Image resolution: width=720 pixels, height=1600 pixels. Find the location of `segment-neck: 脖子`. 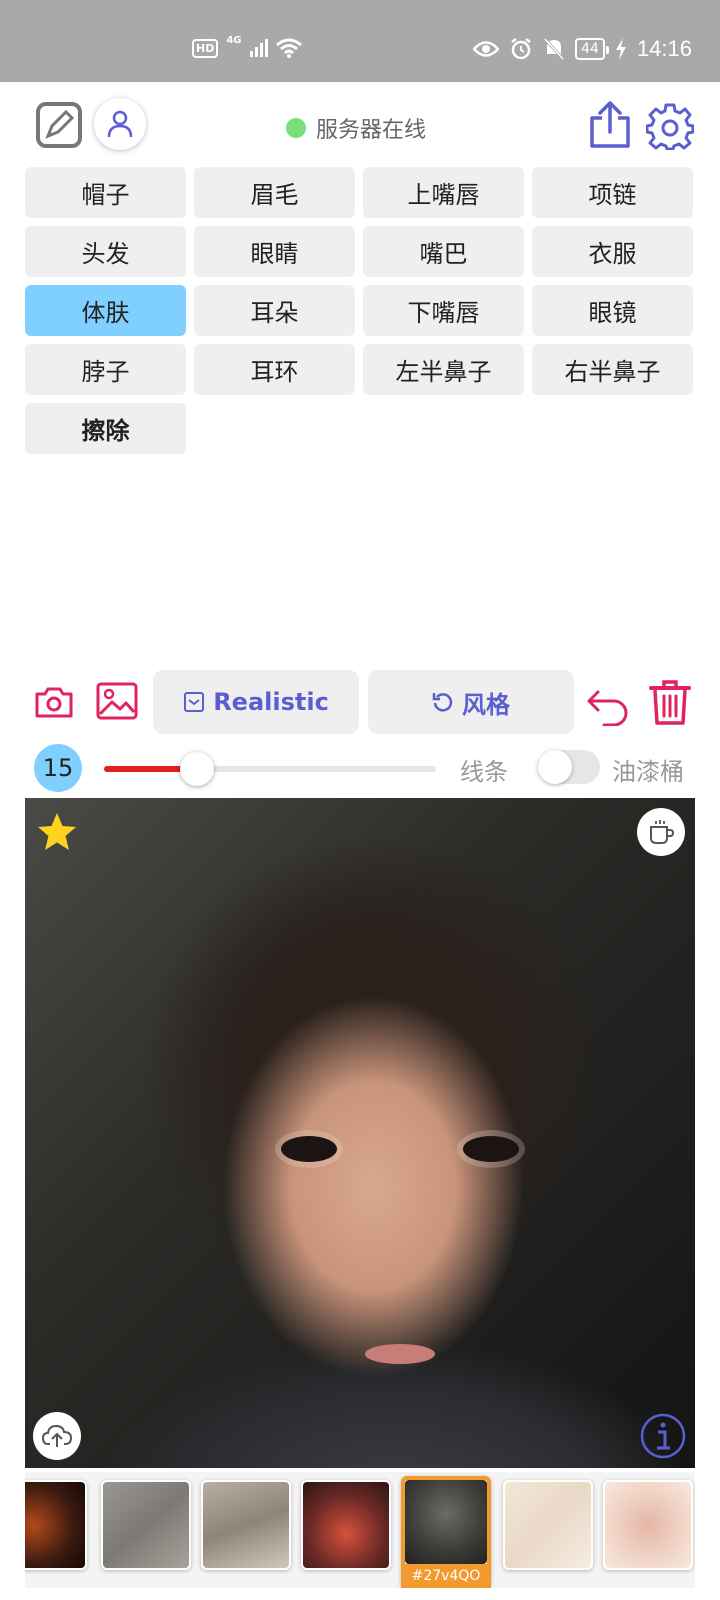

segment-neck: 脖子 is located at coordinates (105, 369).